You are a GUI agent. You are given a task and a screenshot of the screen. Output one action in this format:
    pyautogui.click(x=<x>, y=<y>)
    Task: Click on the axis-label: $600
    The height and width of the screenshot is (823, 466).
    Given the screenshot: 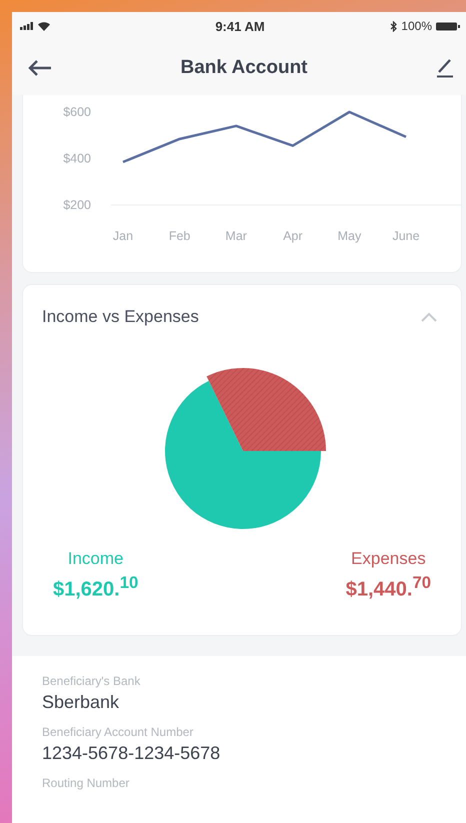 What is the action you would take?
    pyautogui.click(x=77, y=112)
    